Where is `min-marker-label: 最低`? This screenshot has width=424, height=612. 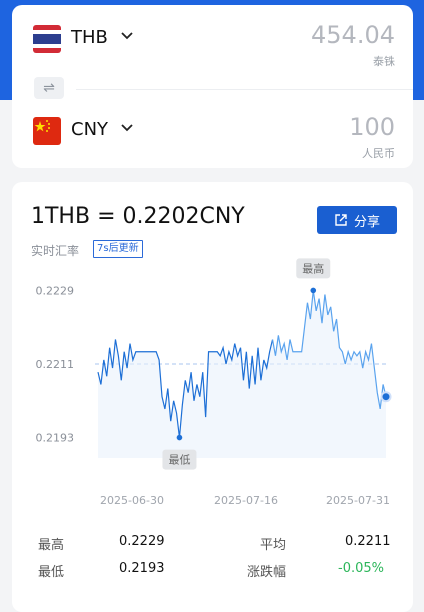
min-marker-label: 最低 is located at coordinates (179, 460).